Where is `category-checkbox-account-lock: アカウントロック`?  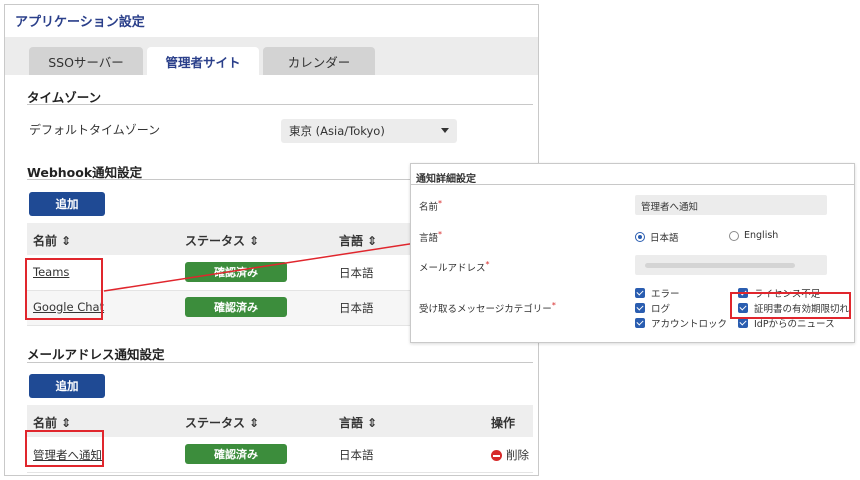
category-checkbox-account-lock: アカウントロック is located at coordinates (681, 323).